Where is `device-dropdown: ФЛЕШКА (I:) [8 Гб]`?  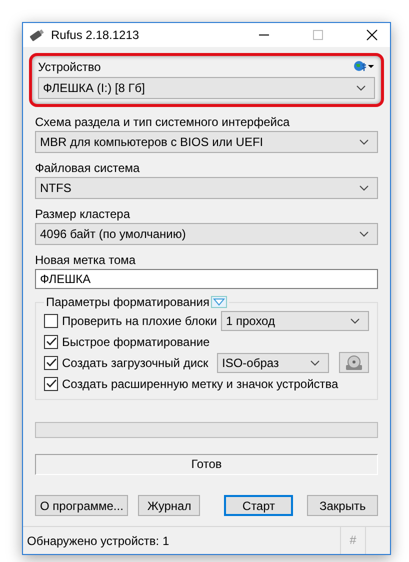
device-dropdown: ФЛЕШКА (I:) [8 Гб] is located at coordinates (206, 88).